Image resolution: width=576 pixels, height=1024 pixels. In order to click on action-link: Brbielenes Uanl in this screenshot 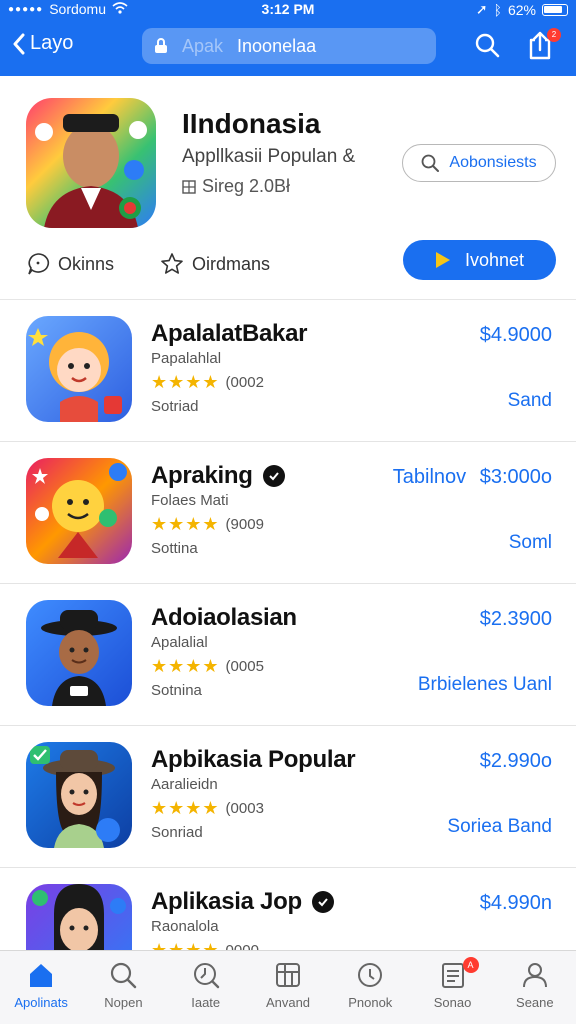, I will do `click(485, 685)`.